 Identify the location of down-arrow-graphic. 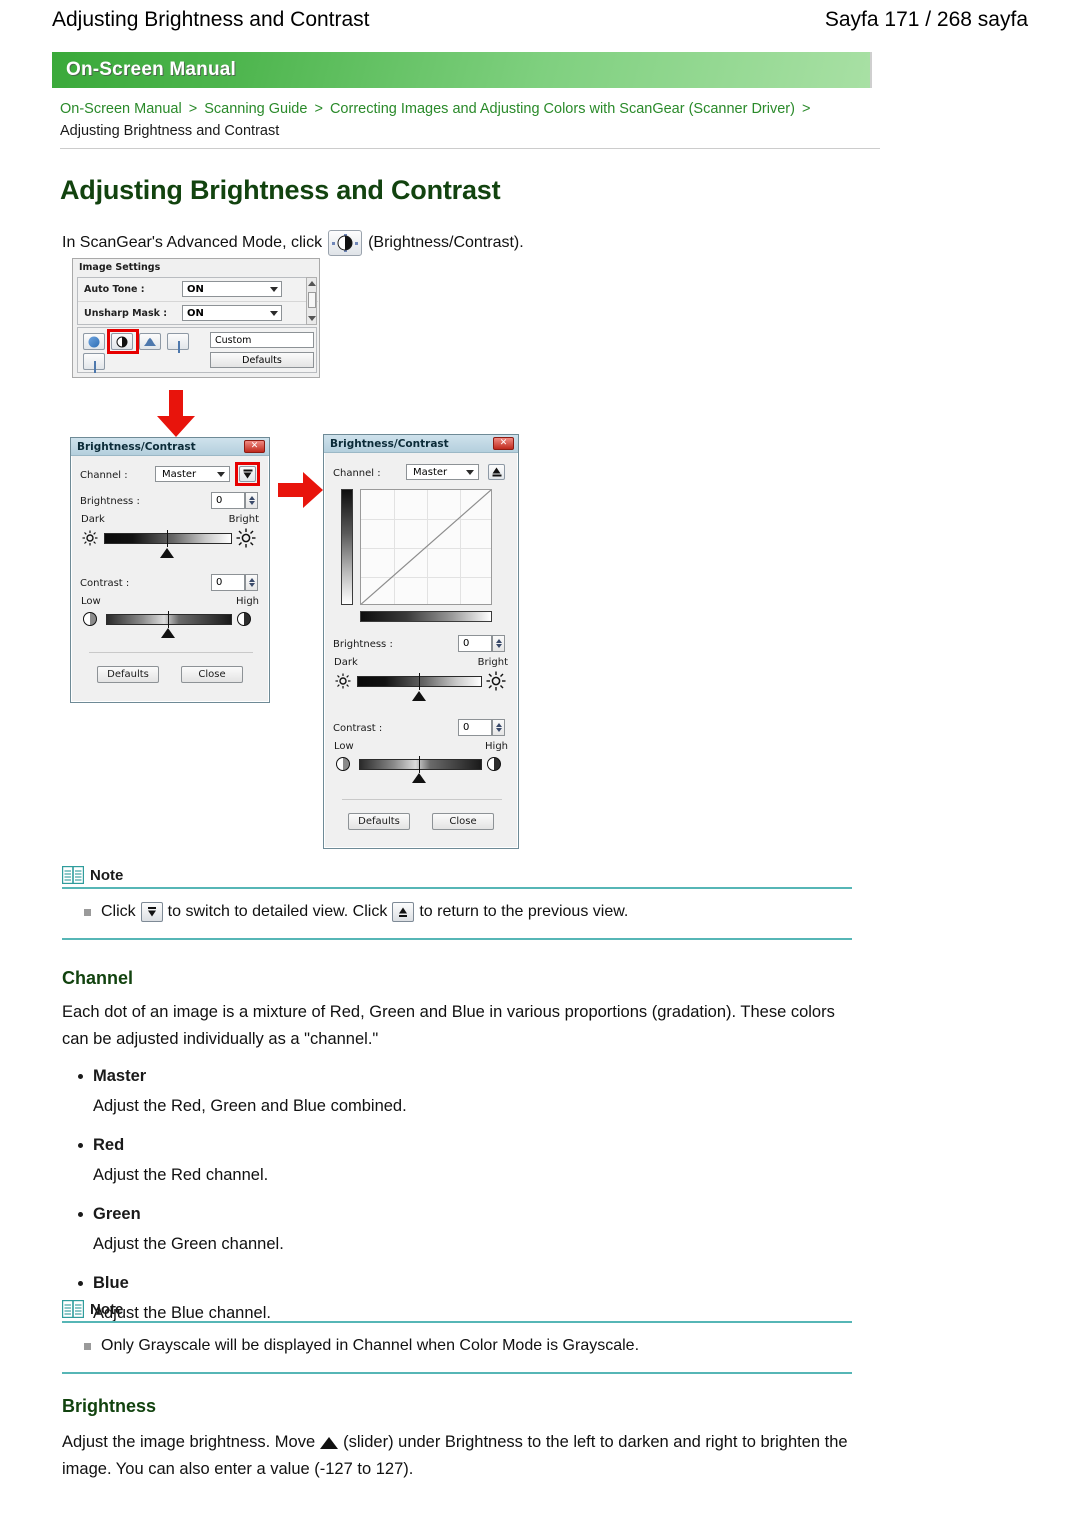
(176, 413).